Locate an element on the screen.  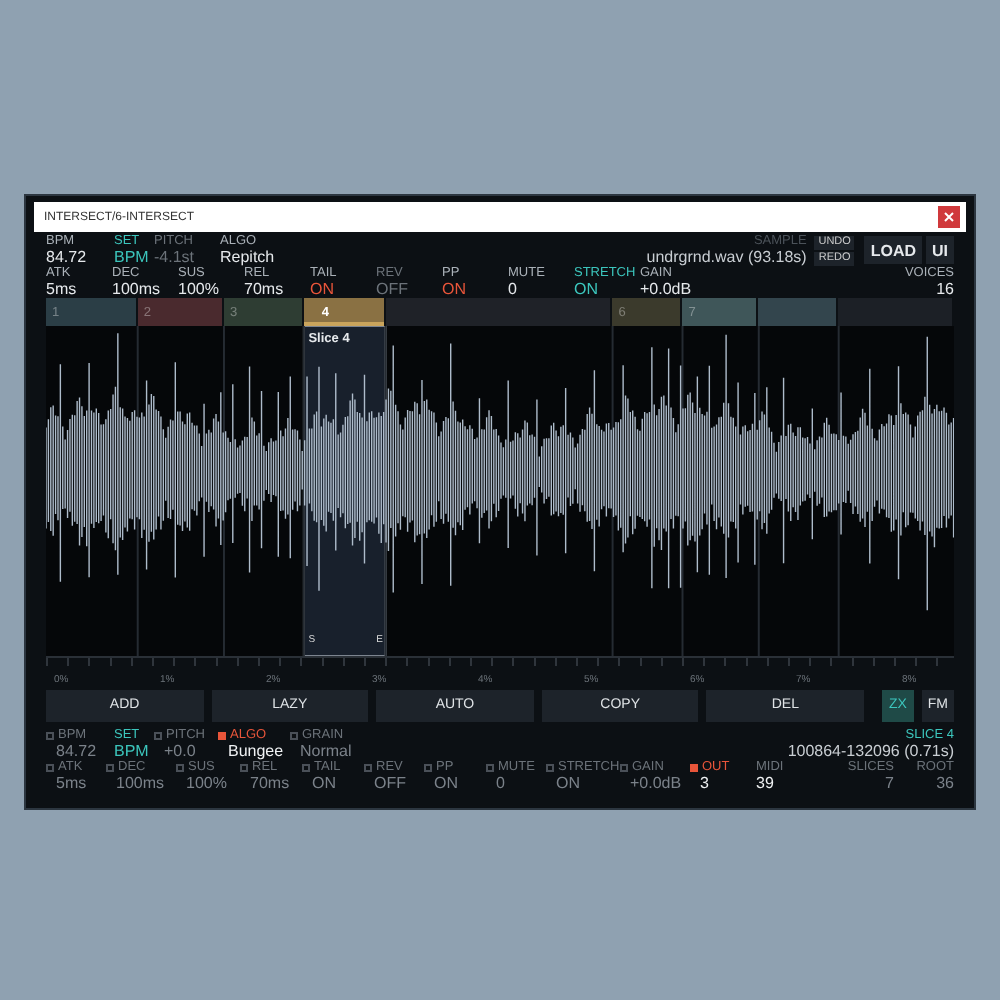
toolbar-button: UI is located at coordinates (940, 250).